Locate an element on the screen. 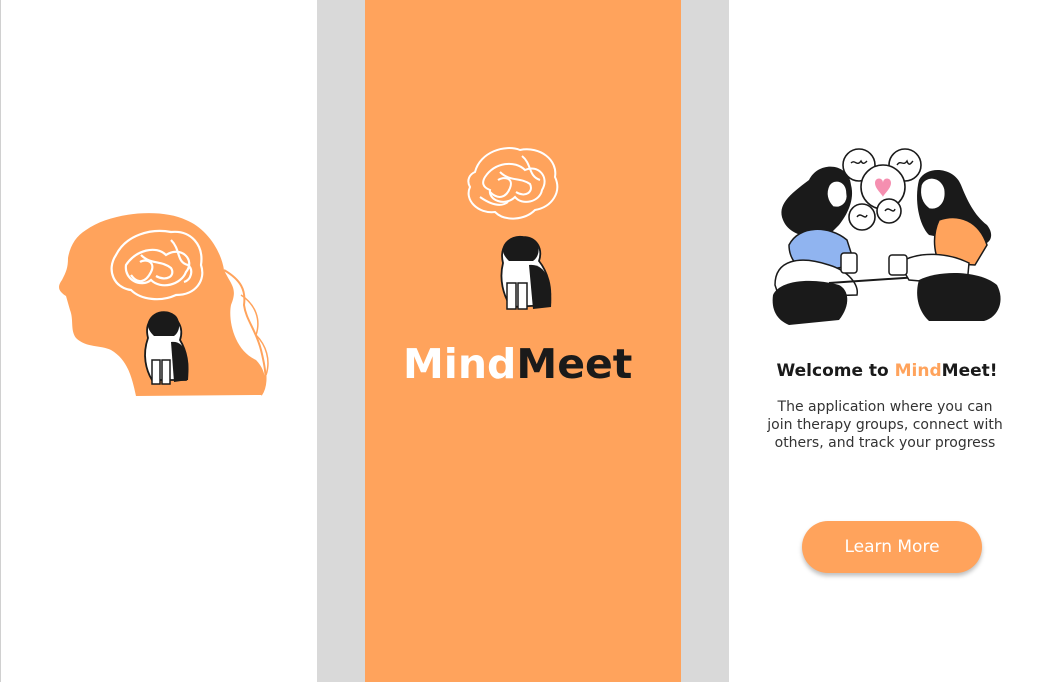 Image resolution: width=1045 pixels, height=682 pixels. welcome-prefix: Welcome to is located at coordinates (835, 371).